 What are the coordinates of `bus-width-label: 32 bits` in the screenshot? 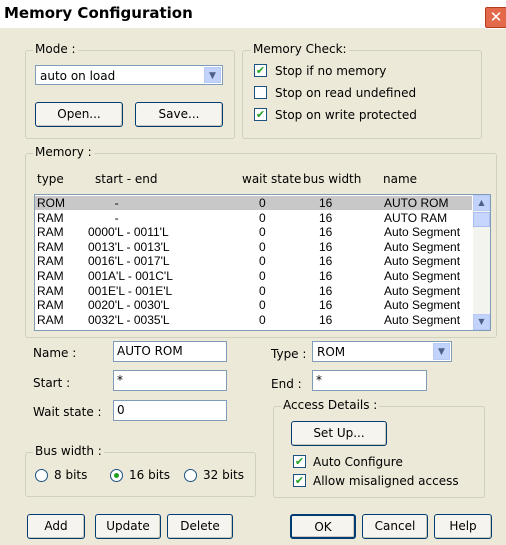 It's located at (223, 475).